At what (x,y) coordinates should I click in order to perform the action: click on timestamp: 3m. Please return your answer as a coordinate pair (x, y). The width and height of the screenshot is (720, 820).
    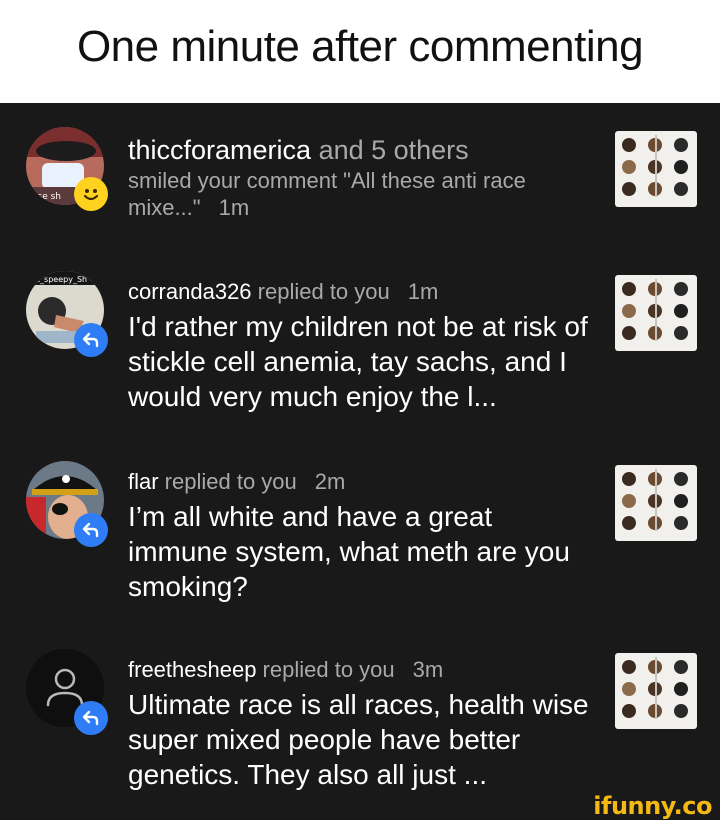
    Looking at the image, I should click on (428, 669).